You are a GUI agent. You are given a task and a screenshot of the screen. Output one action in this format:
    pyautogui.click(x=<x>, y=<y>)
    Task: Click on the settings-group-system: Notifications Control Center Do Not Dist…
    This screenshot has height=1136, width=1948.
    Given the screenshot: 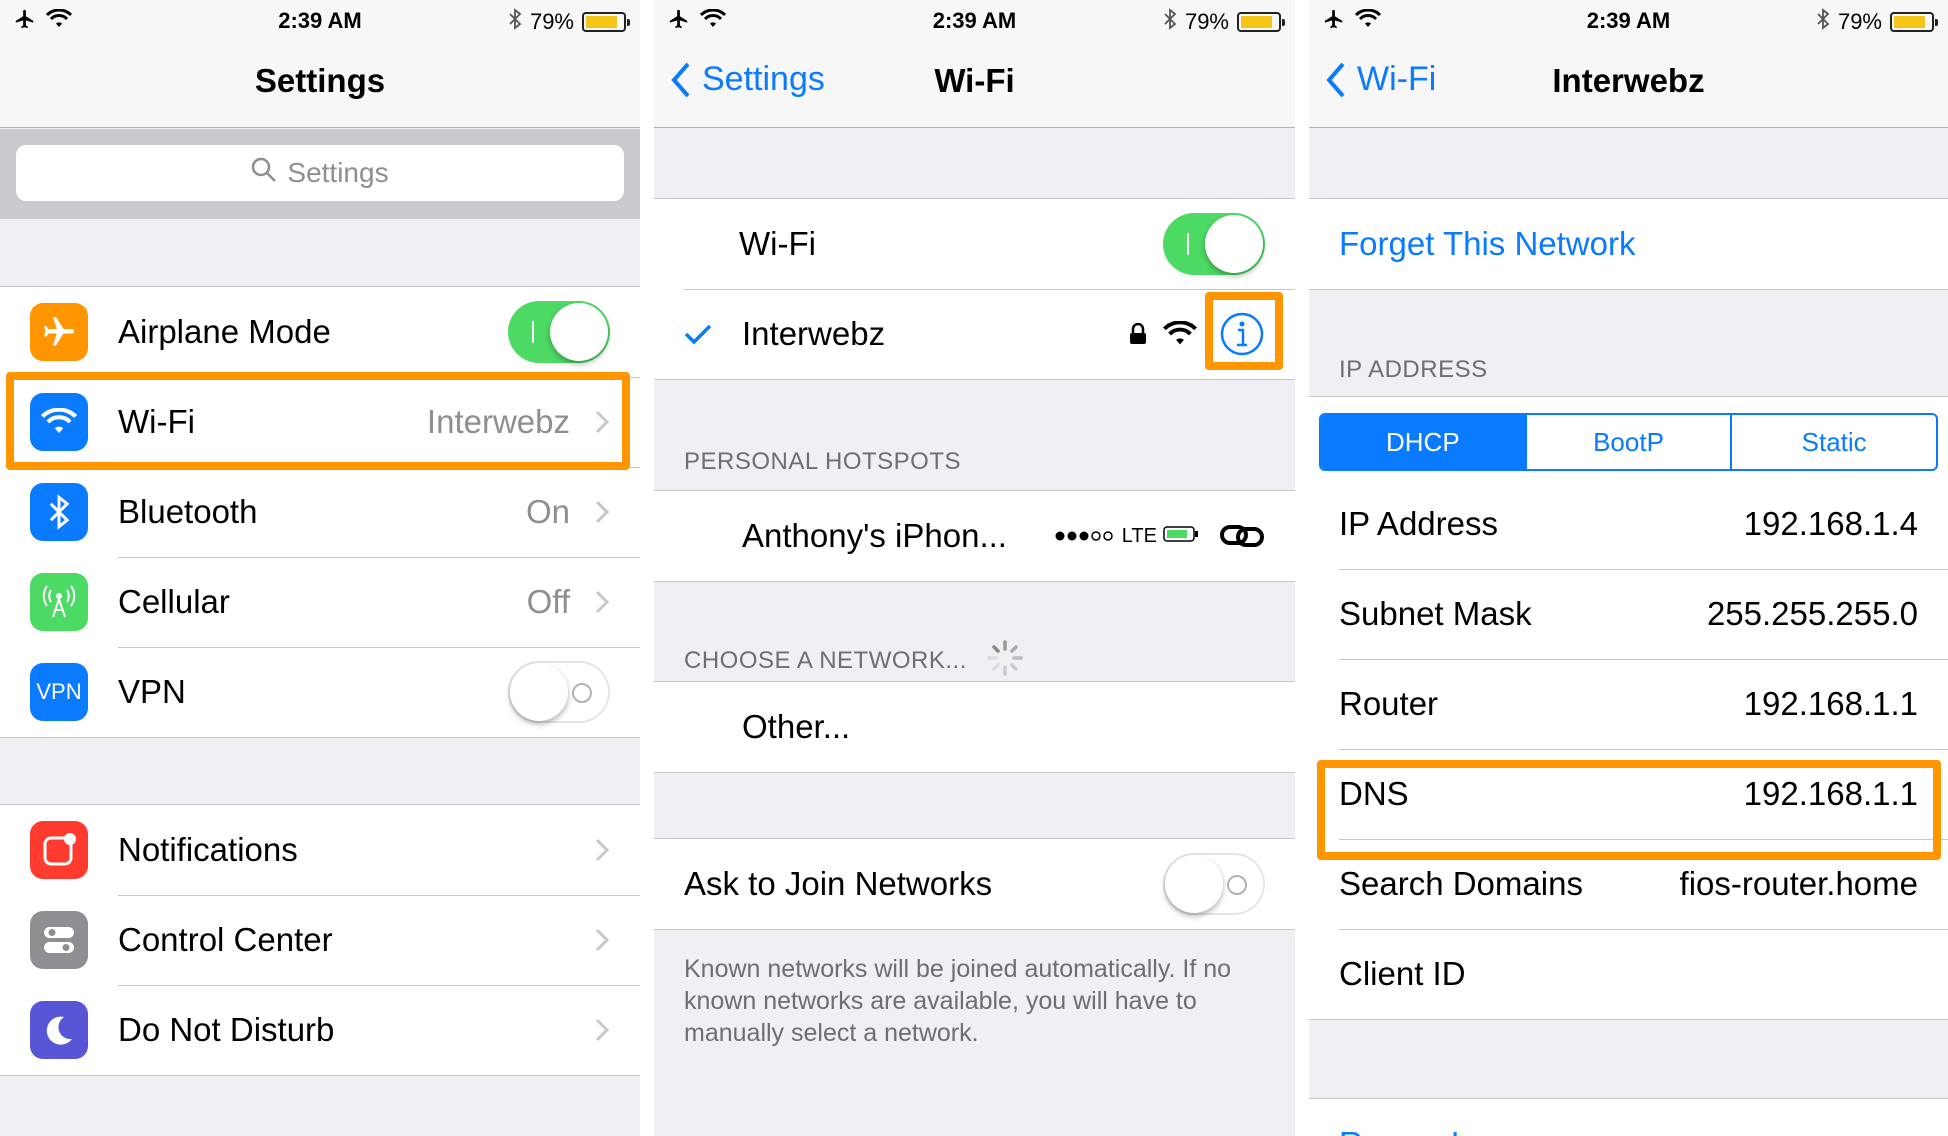 What is the action you would take?
    pyautogui.click(x=320, y=940)
    